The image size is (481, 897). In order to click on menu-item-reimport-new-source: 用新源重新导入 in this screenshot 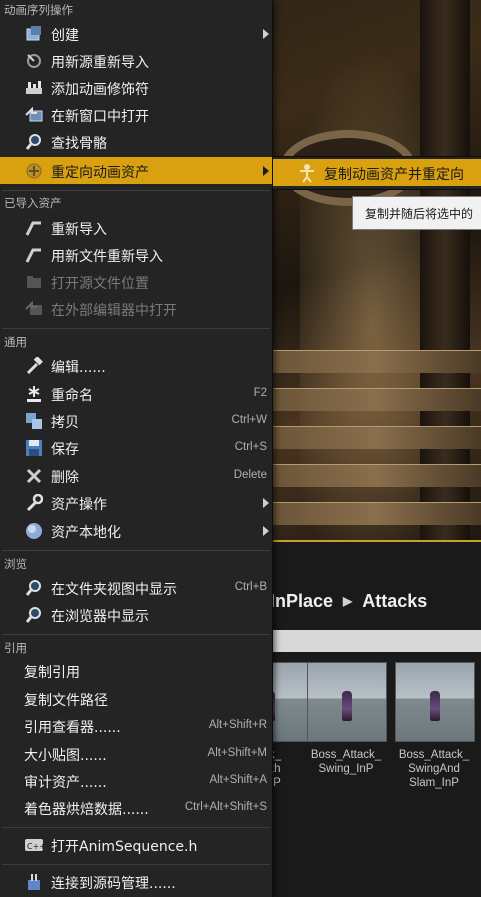, I will do `click(136, 60)`.